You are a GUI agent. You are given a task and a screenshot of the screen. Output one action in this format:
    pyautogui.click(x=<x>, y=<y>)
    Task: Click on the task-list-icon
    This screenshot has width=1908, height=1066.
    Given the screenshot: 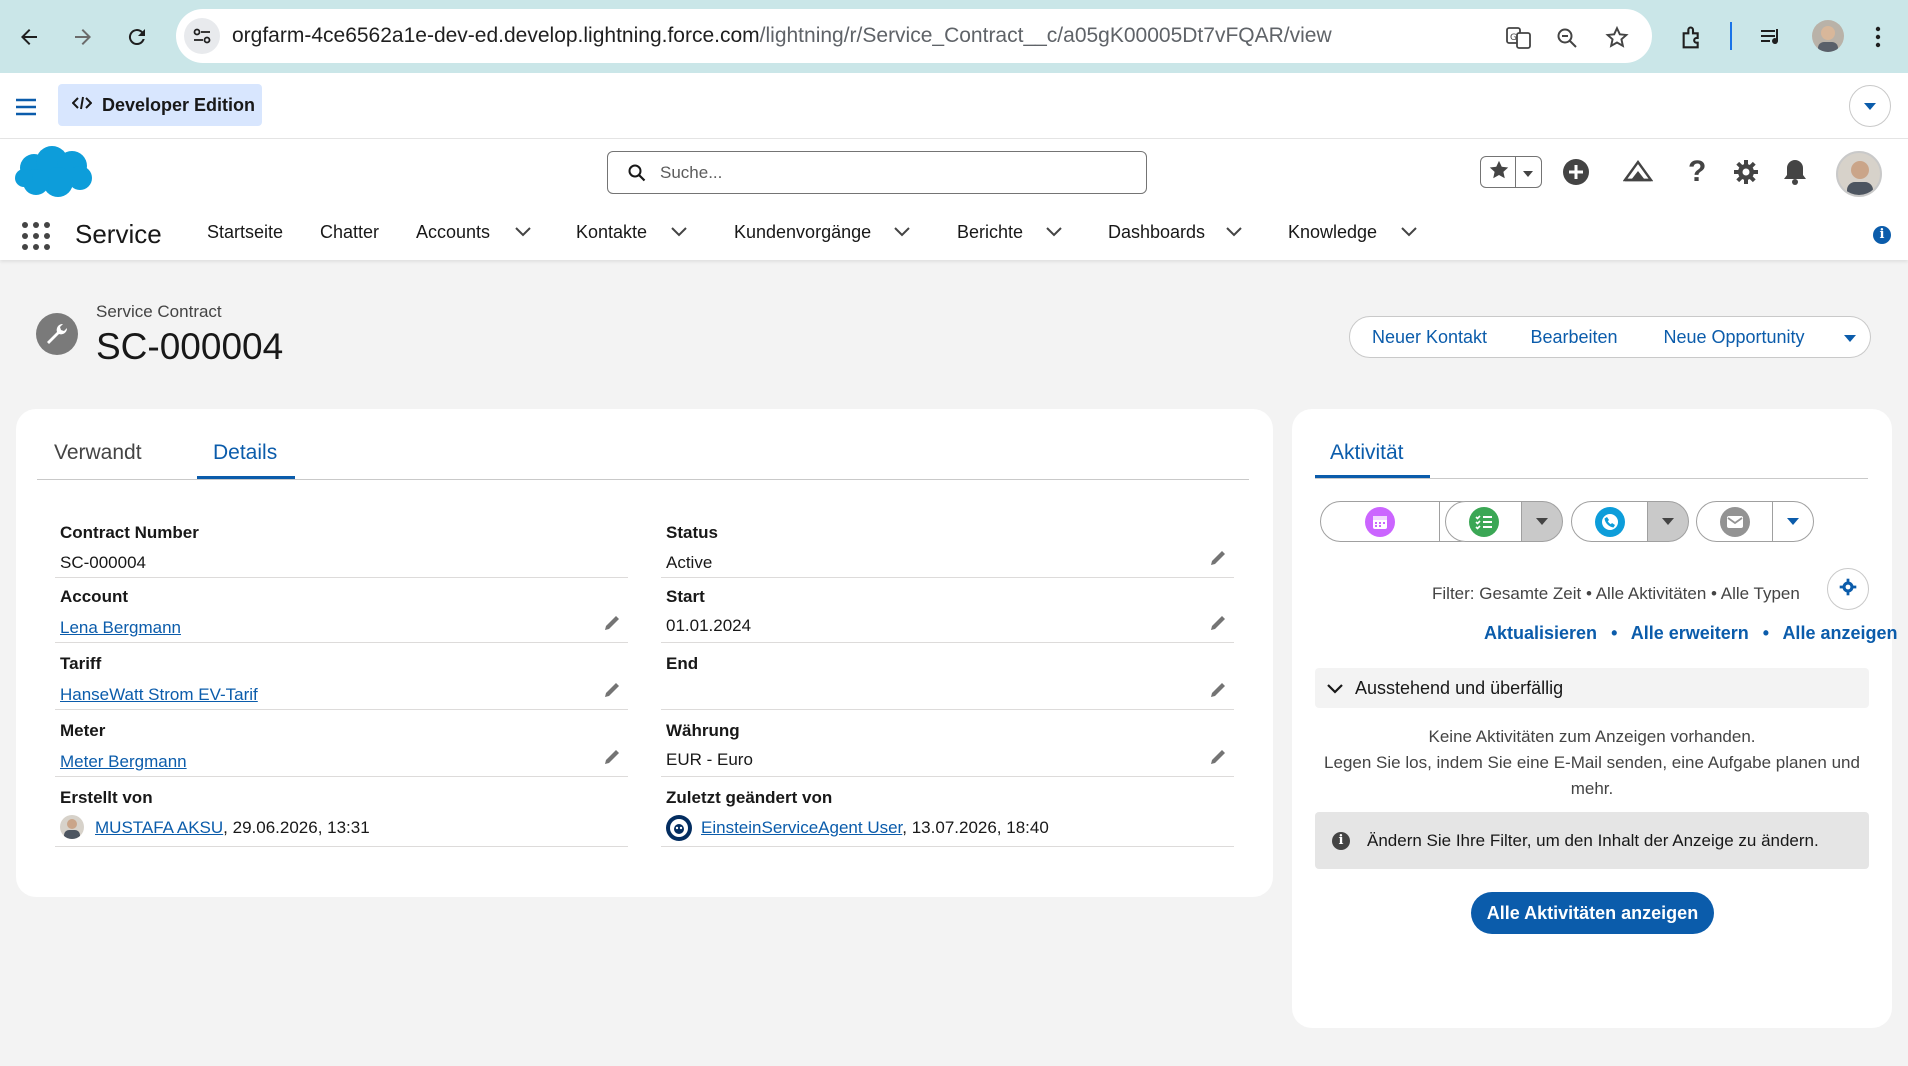 What is the action you would take?
    pyautogui.click(x=1483, y=521)
    